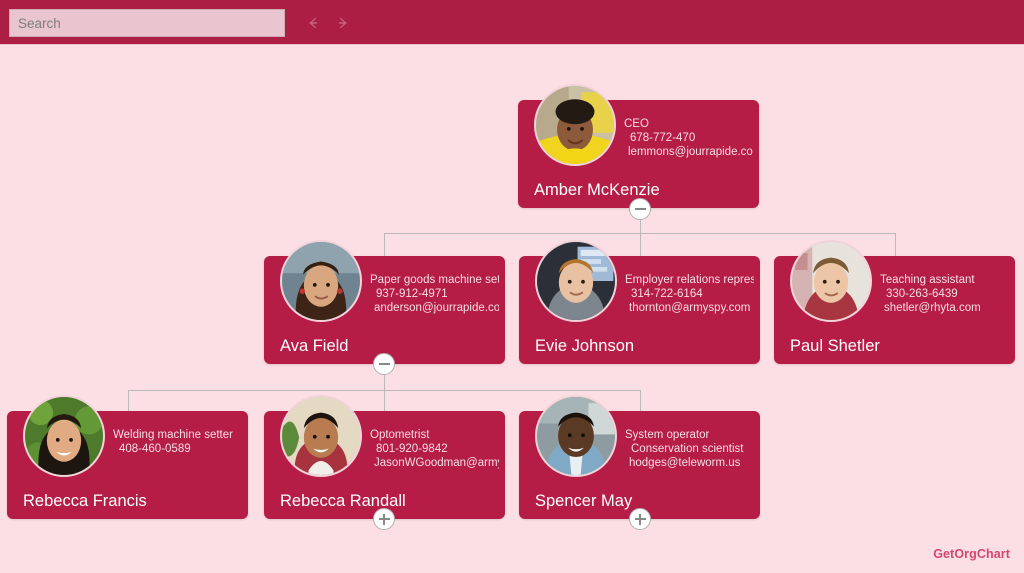  I want to click on node-detail-line: System operator, so click(667, 435).